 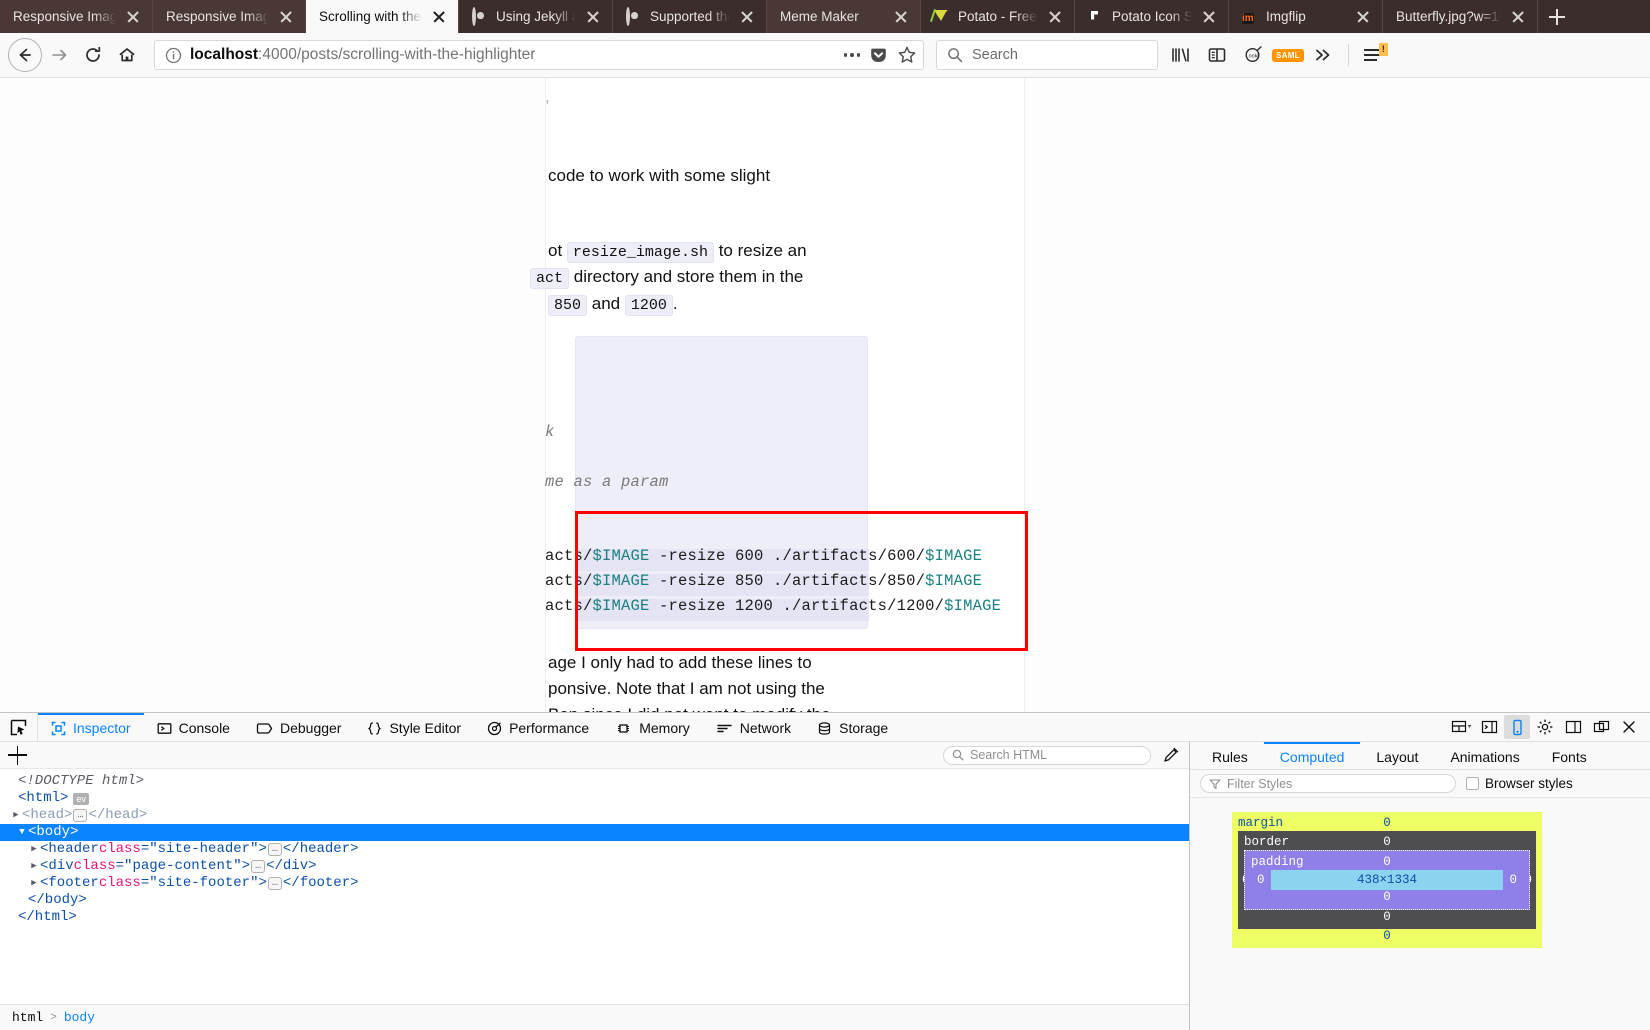 What do you see at coordinates (1519, 783) in the screenshot?
I see `browser-styles-checkbox-wrap: Browser styles` at bounding box center [1519, 783].